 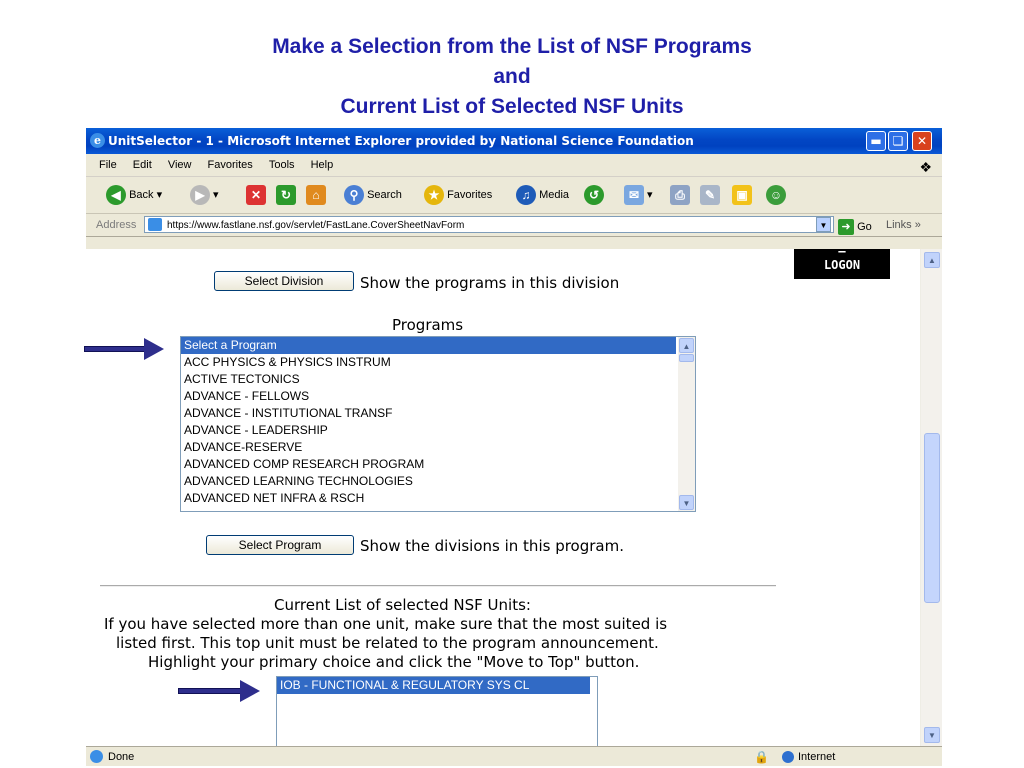 I want to click on unit-pointer-arrow, so click(x=219, y=691).